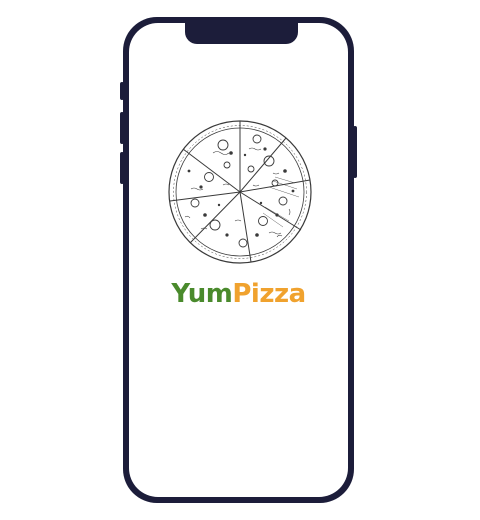  I want to click on pizza-sketch-icon, so click(240, 192).